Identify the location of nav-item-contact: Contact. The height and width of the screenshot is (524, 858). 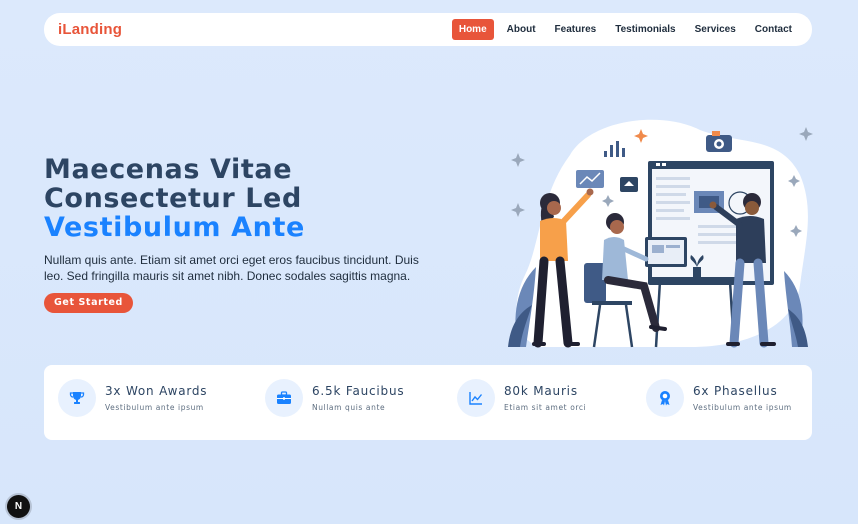
(773, 29).